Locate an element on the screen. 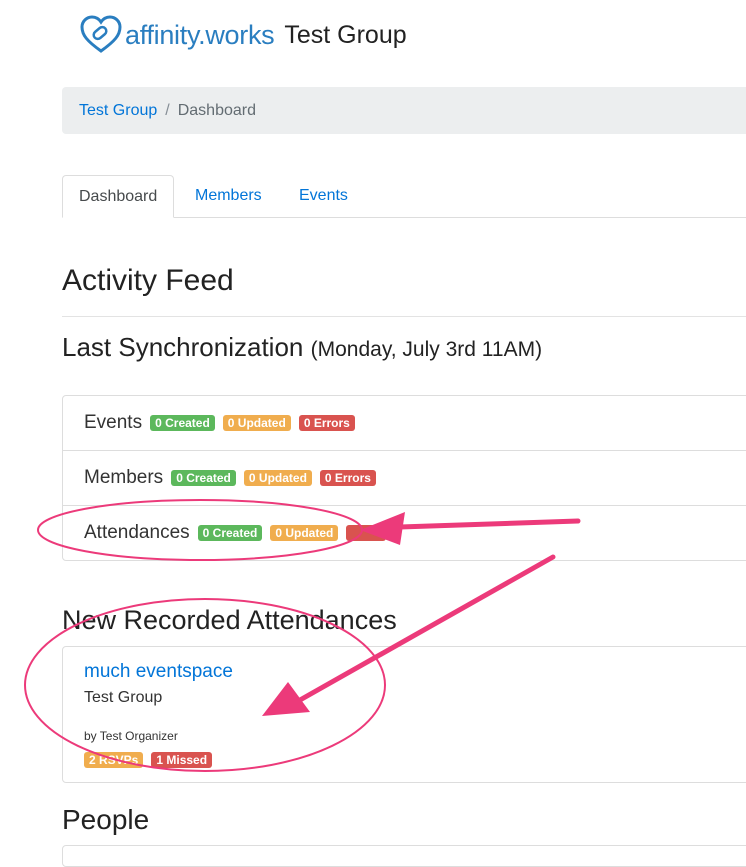 The image size is (746, 867). sync-row-label: Events is located at coordinates (113, 422).